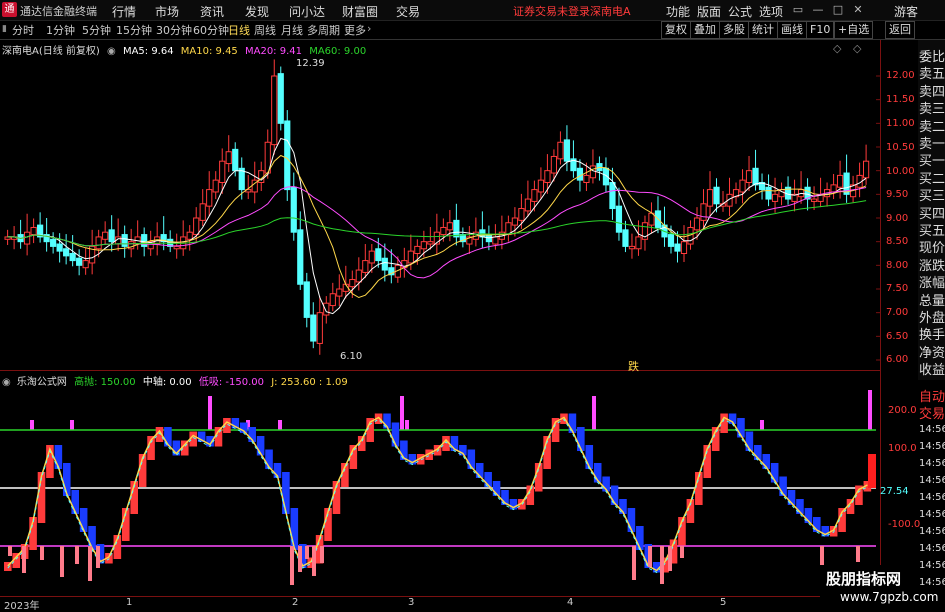  I want to click on menu-options: 选项, so click(771, 11).